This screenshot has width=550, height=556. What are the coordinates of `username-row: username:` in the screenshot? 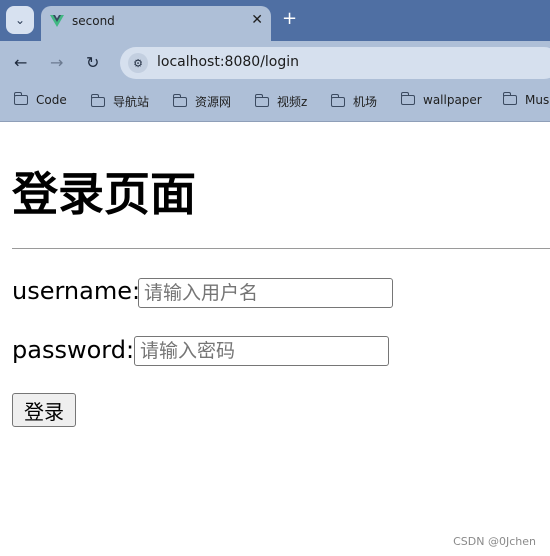 It's located at (76, 290).